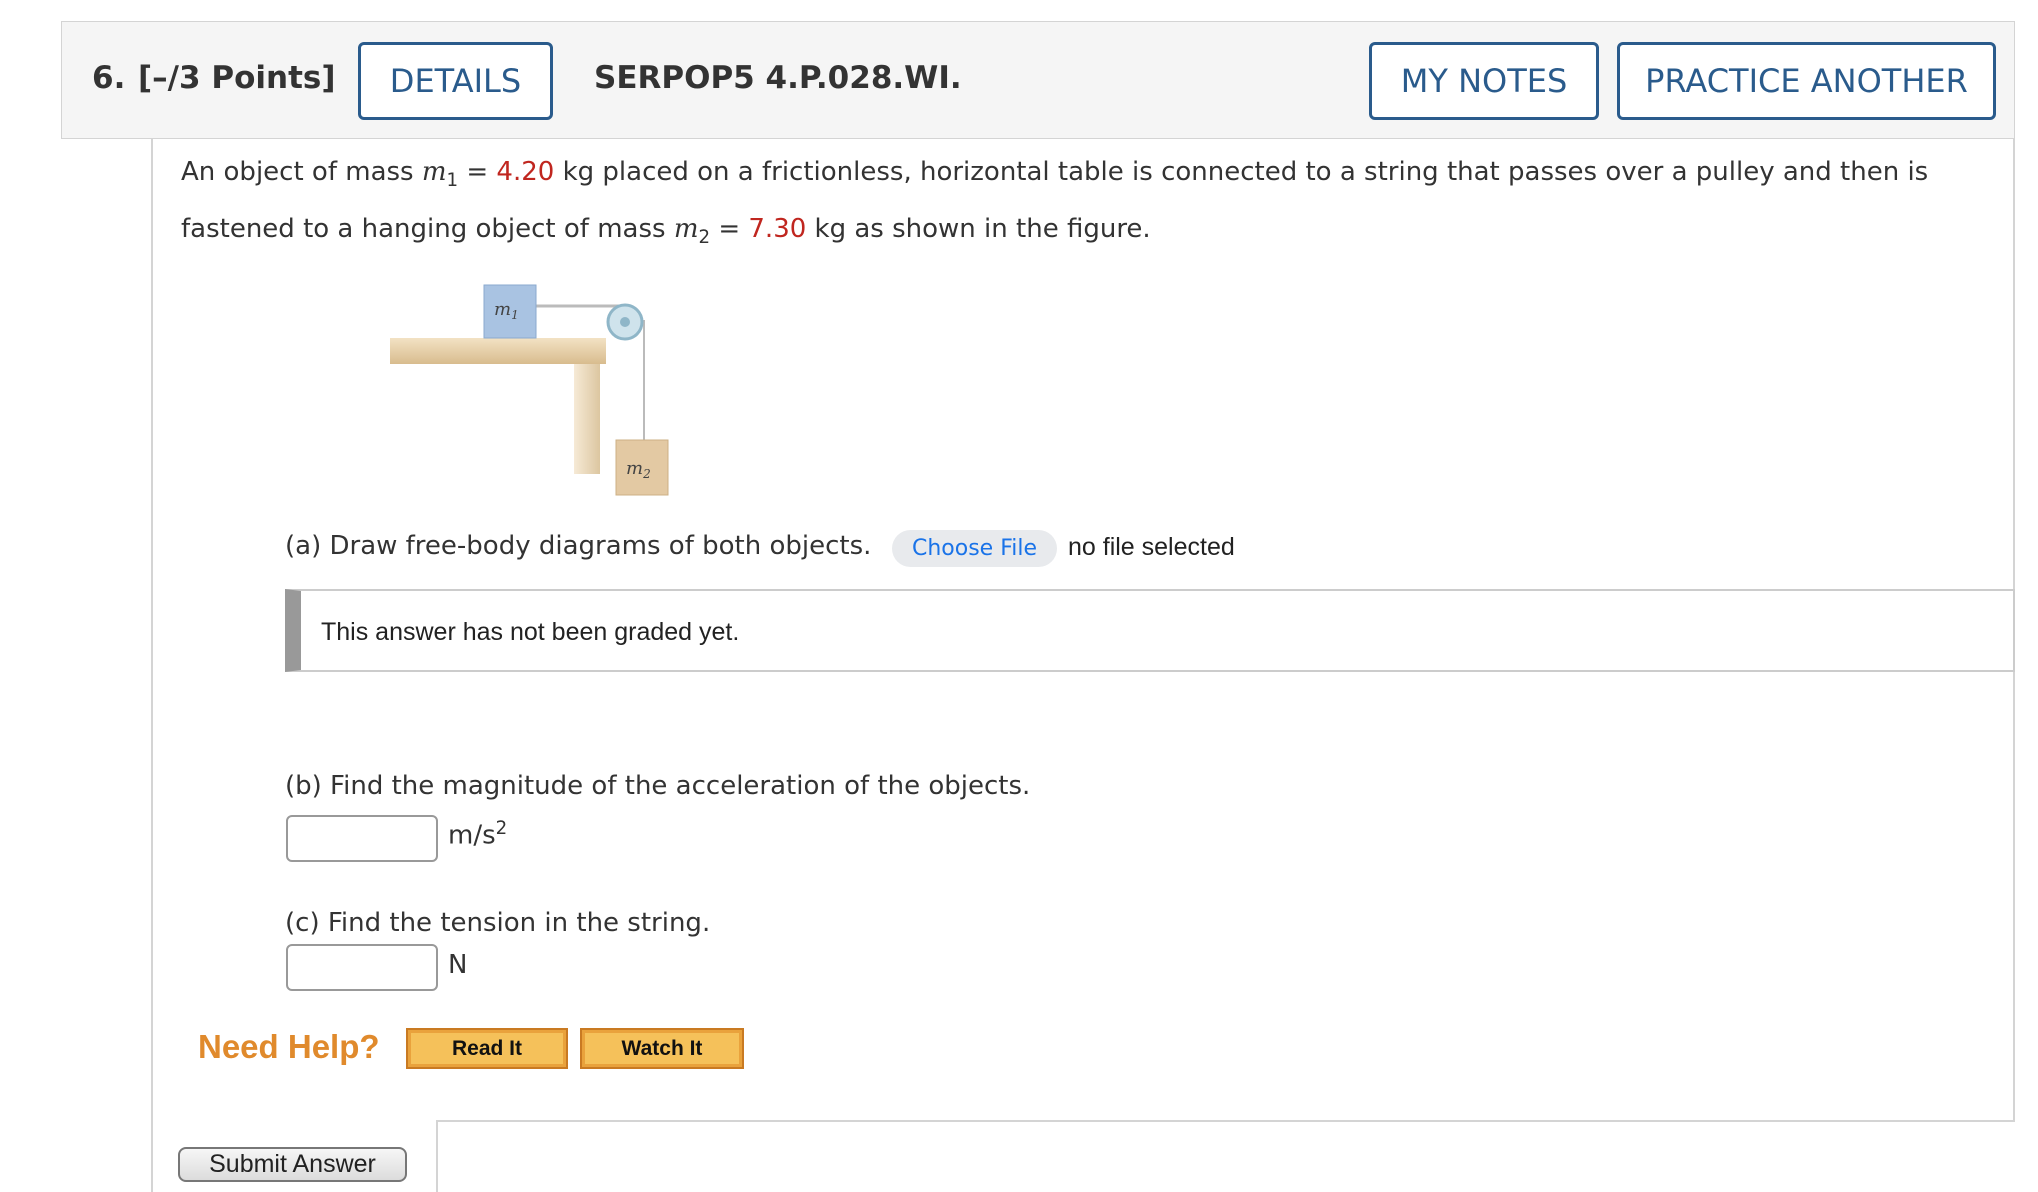 This screenshot has width=2038, height=1192. What do you see at coordinates (362, 967) in the screenshot?
I see `tension-input` at bounding box center [362, 967].